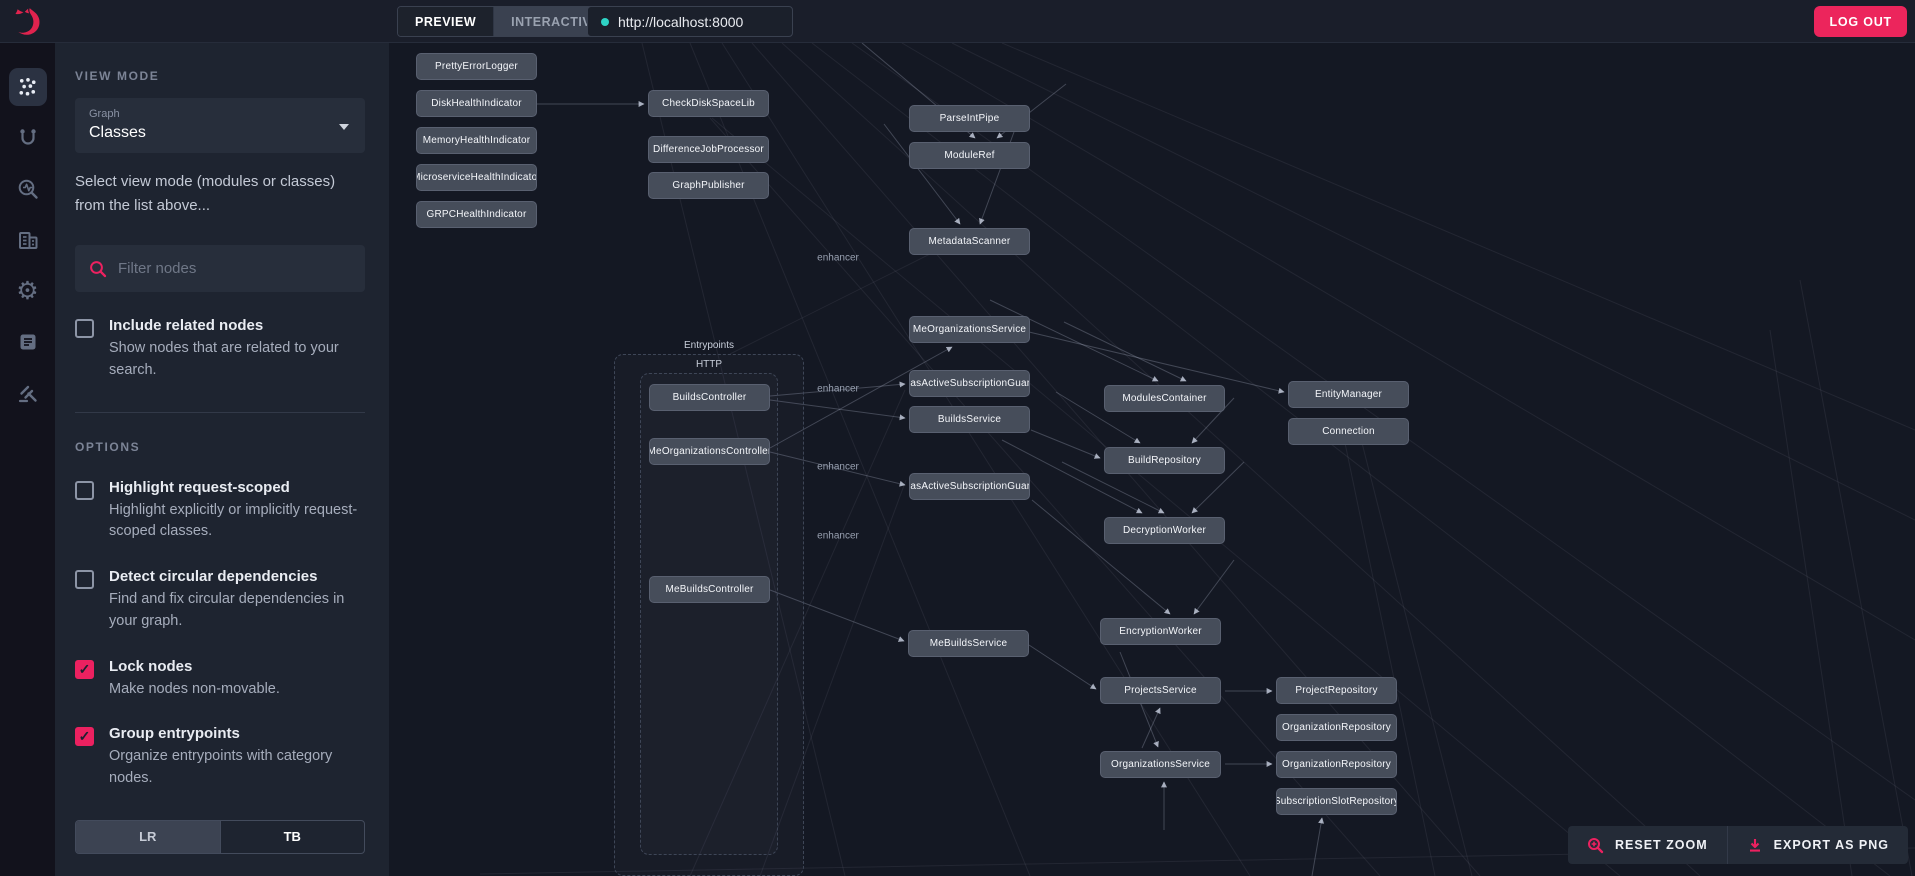 This screenshot has height=876, width=1915. What do you see at coordinates (709, 364) in the screenshot?
I see `group-label: HTTP` at bounding box center [709, 364].